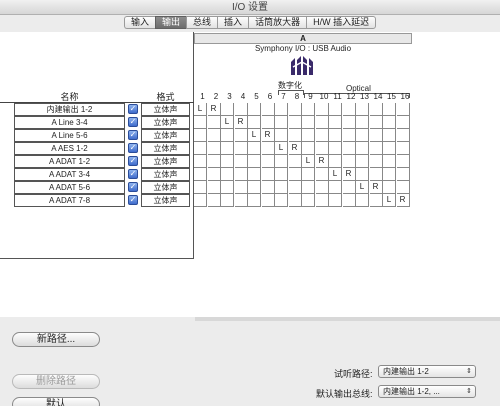  I want to click on path-name: 内建输出 1-2, so click(69, 109).